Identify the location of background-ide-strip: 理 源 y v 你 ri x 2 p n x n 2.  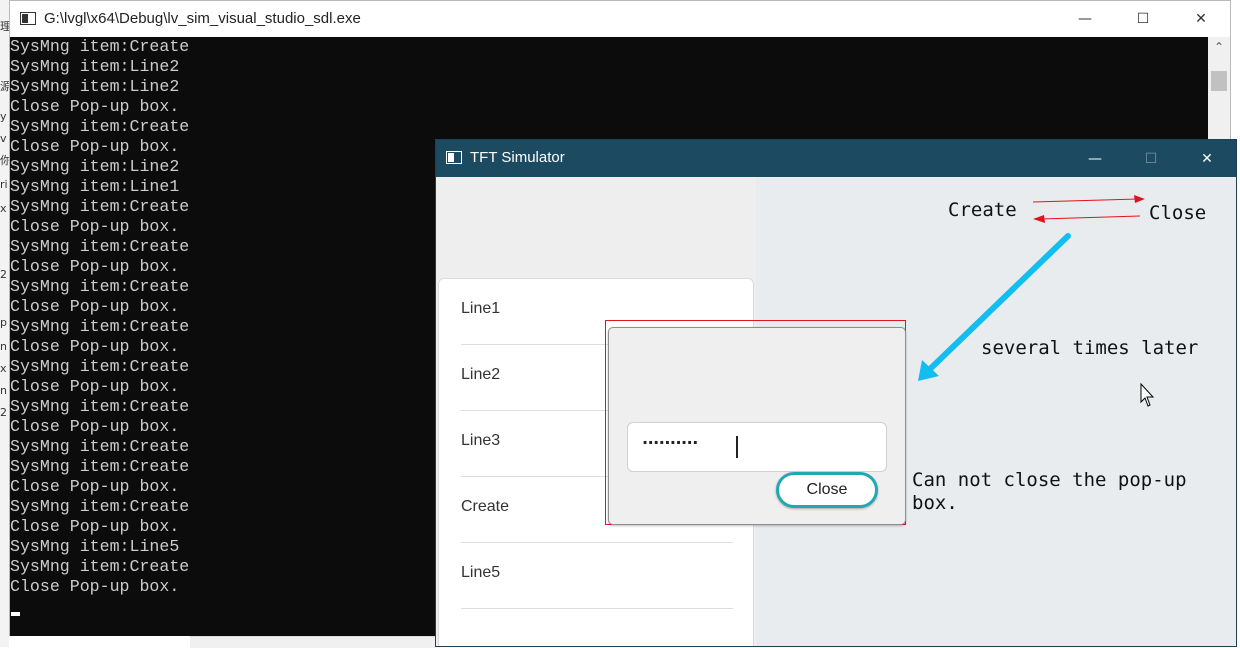
(5, 323).